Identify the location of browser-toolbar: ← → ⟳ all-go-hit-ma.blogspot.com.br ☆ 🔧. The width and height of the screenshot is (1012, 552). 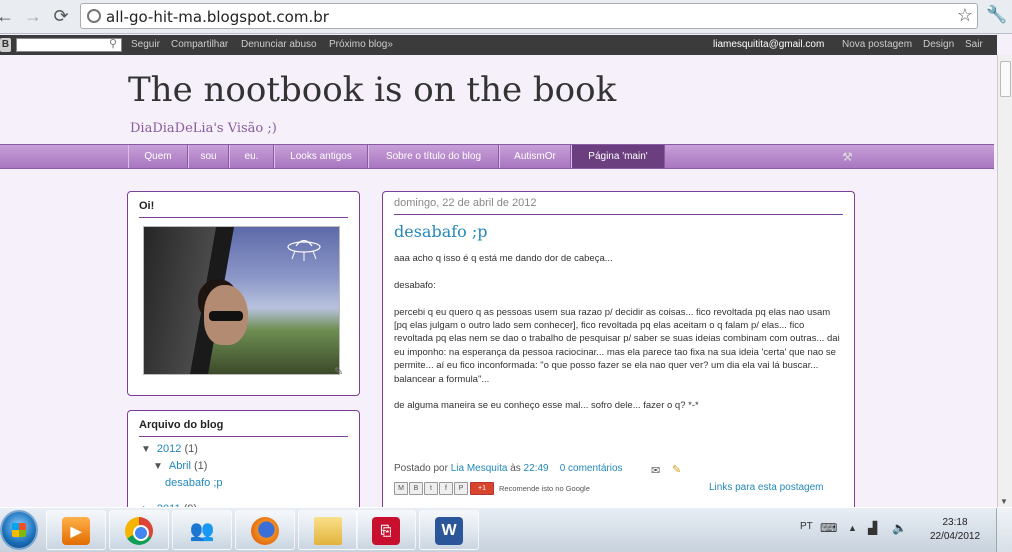
(506, 17).